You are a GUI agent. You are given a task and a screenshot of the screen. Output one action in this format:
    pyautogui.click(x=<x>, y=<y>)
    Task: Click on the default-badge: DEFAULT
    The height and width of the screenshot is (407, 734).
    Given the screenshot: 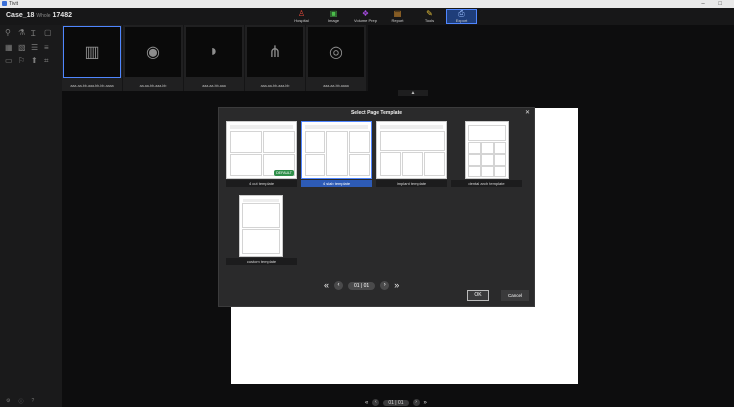 What is the action you would take?
    pyautogui.click(x=284, y=173)
    